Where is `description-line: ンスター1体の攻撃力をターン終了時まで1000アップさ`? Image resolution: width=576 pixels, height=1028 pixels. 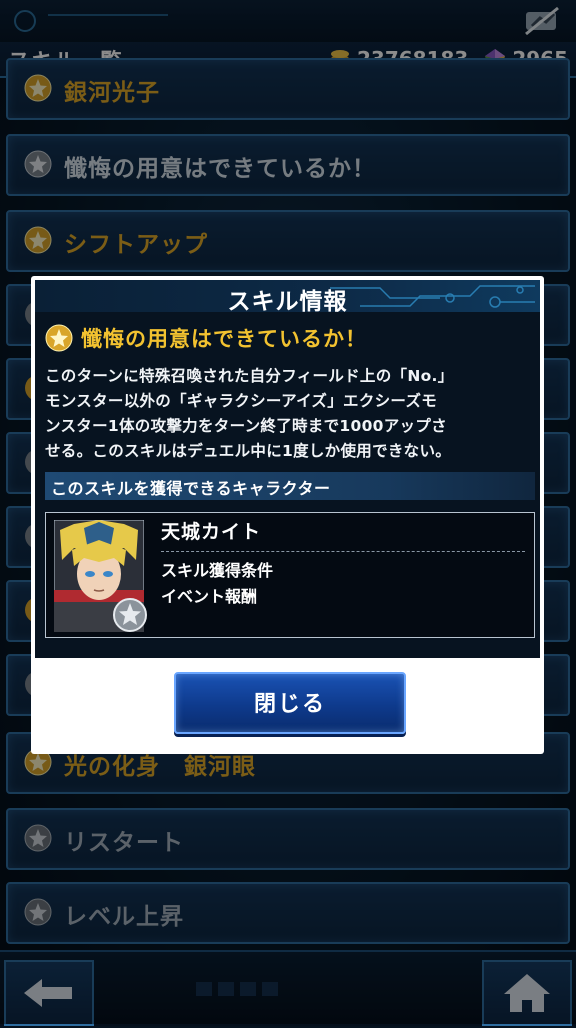 description-line: ンスター1体の攻撃力をターン終了時まで1000アップさ is located at coordinates (246, 426).